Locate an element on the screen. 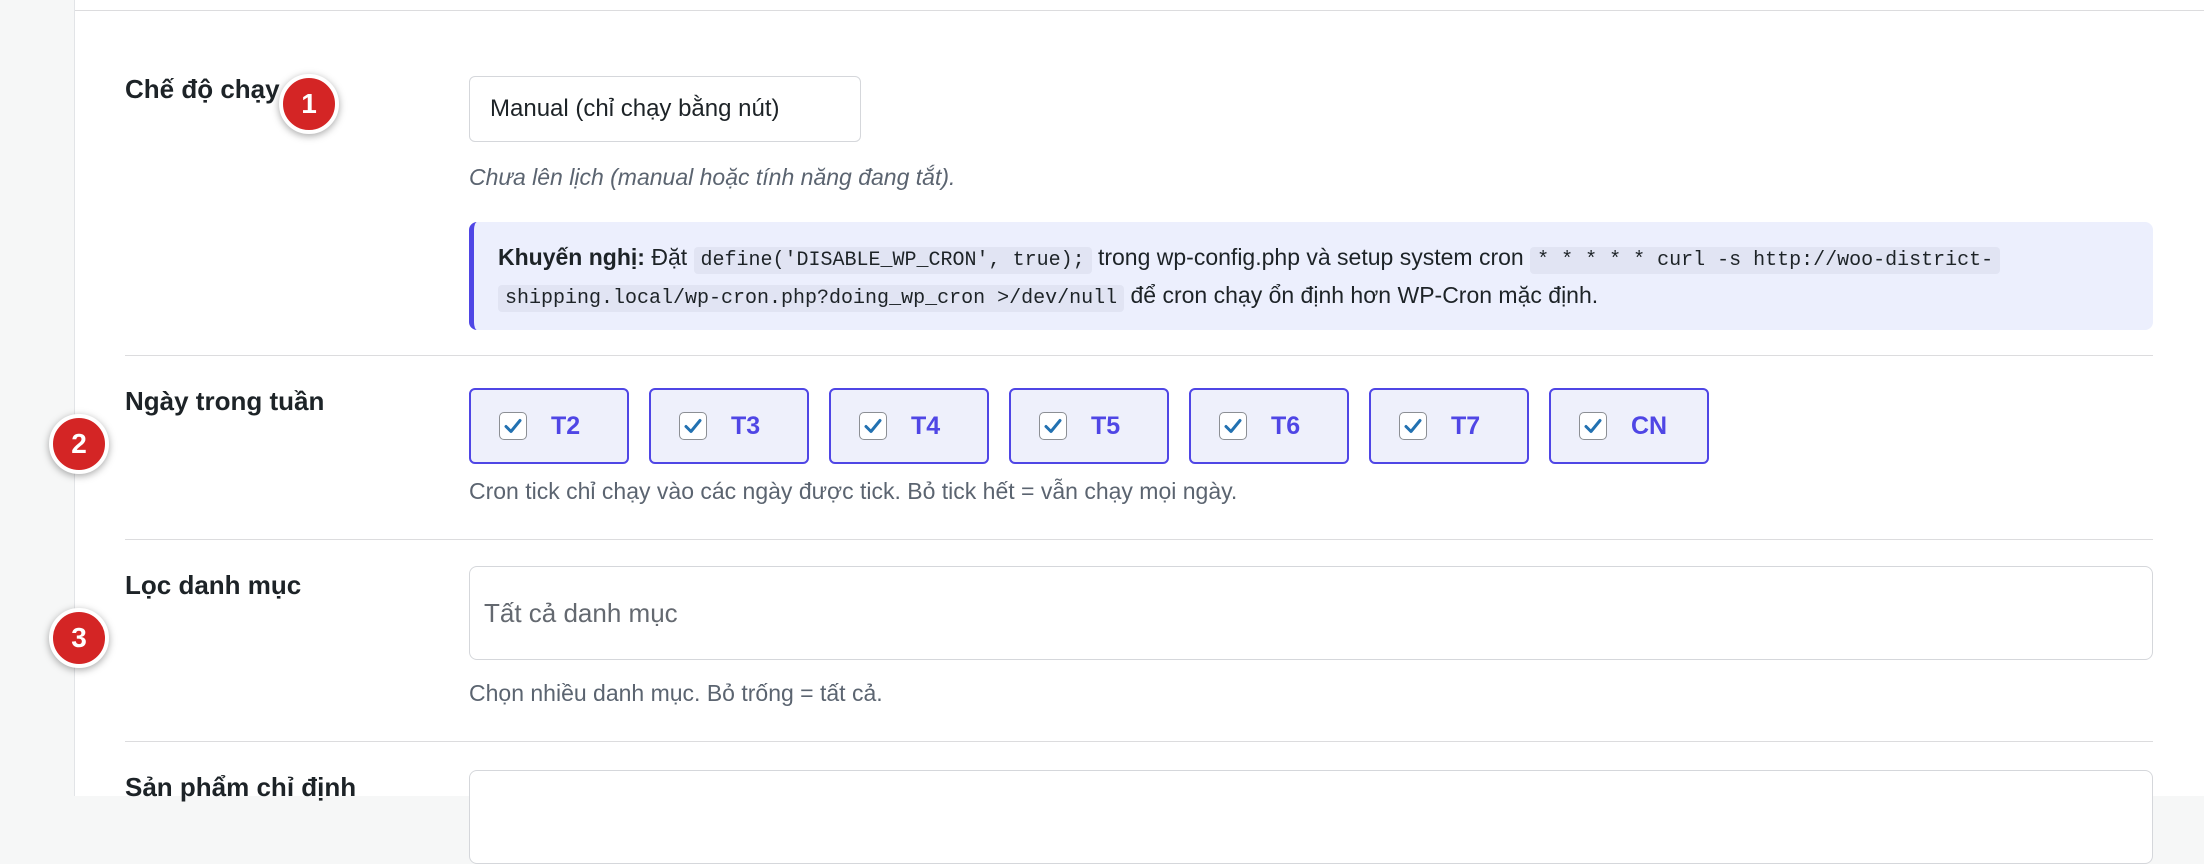 The image size is (2204, 864). category-filter-label: Lọc danh mục is located at coordinates (213, 585).